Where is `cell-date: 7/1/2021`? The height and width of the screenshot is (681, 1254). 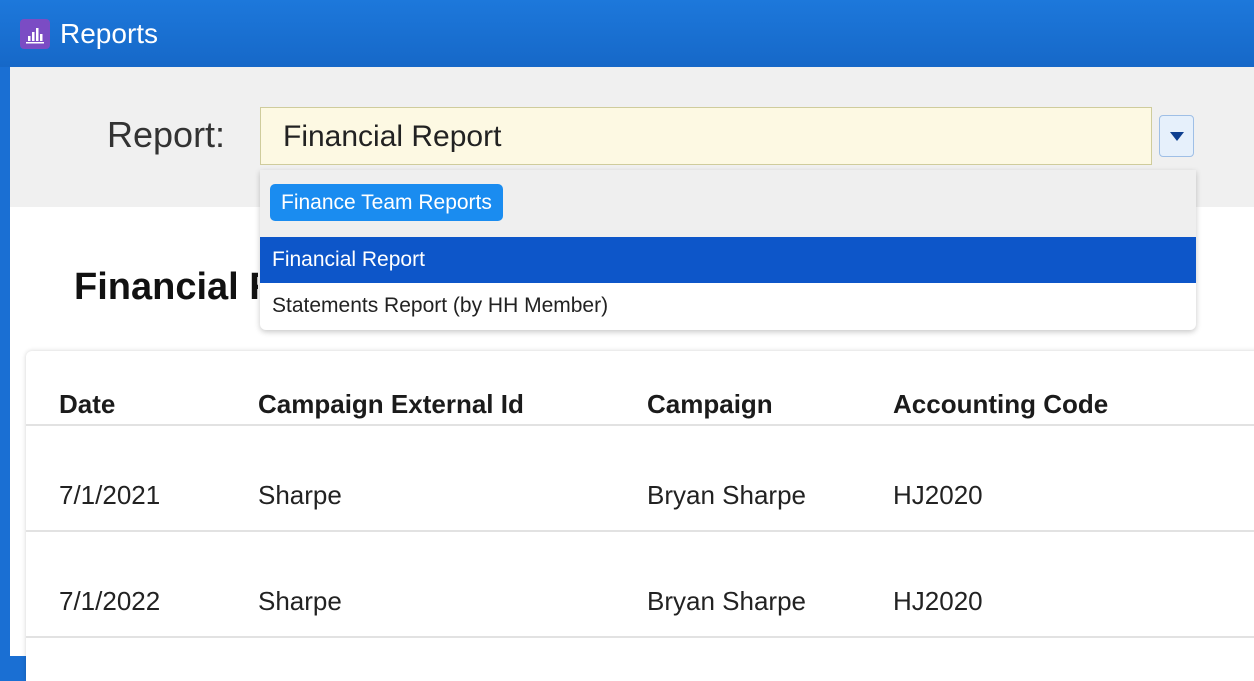
cell-date: 7/1/2021 is located at coordinates (110, 495).